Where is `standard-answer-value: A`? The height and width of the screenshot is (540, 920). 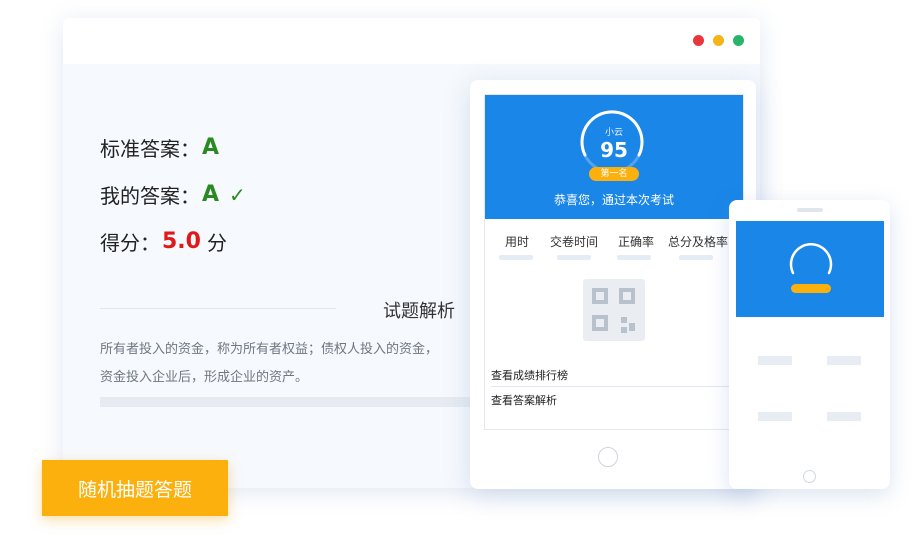 standard-answer-value: A is located at coordinates (211, 147).